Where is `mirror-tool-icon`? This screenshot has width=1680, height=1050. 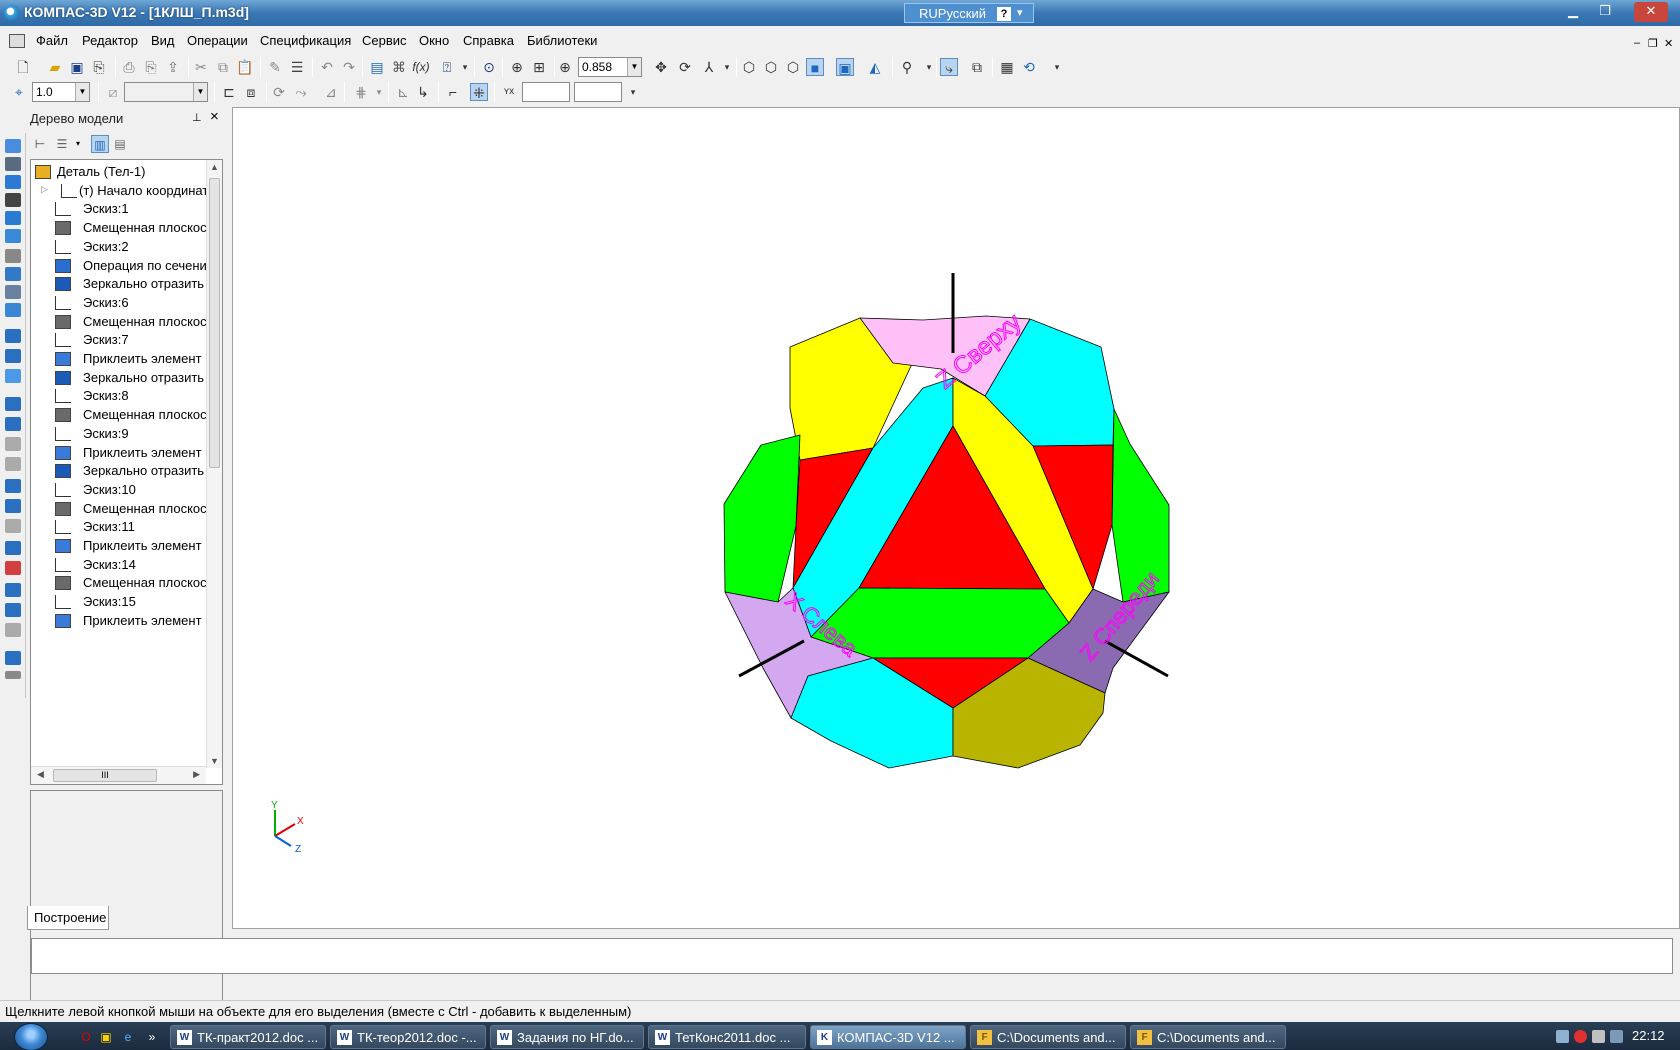
mirror-tool-icon is located at coordinates (13, 590).